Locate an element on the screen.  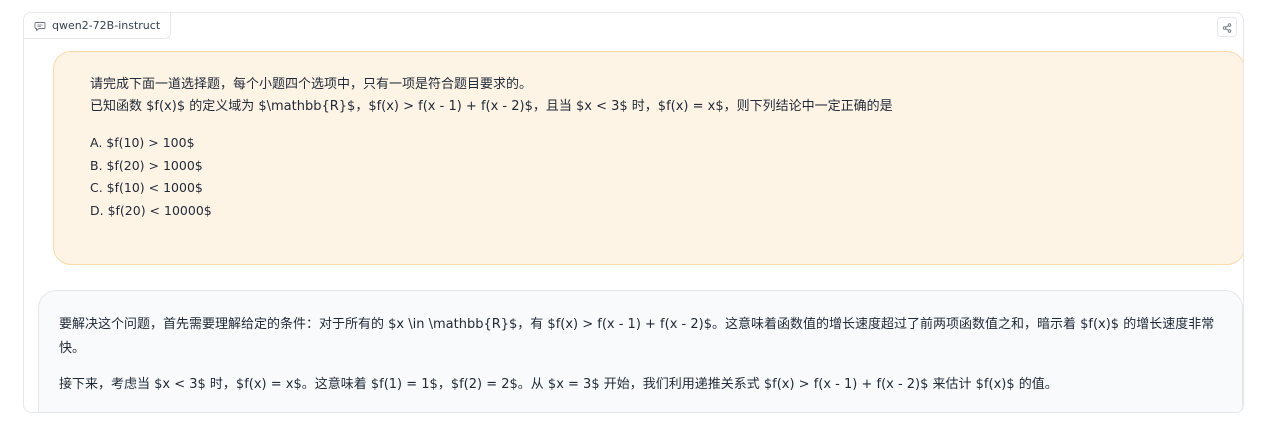
share-button is located at coordinates (1227, 27).